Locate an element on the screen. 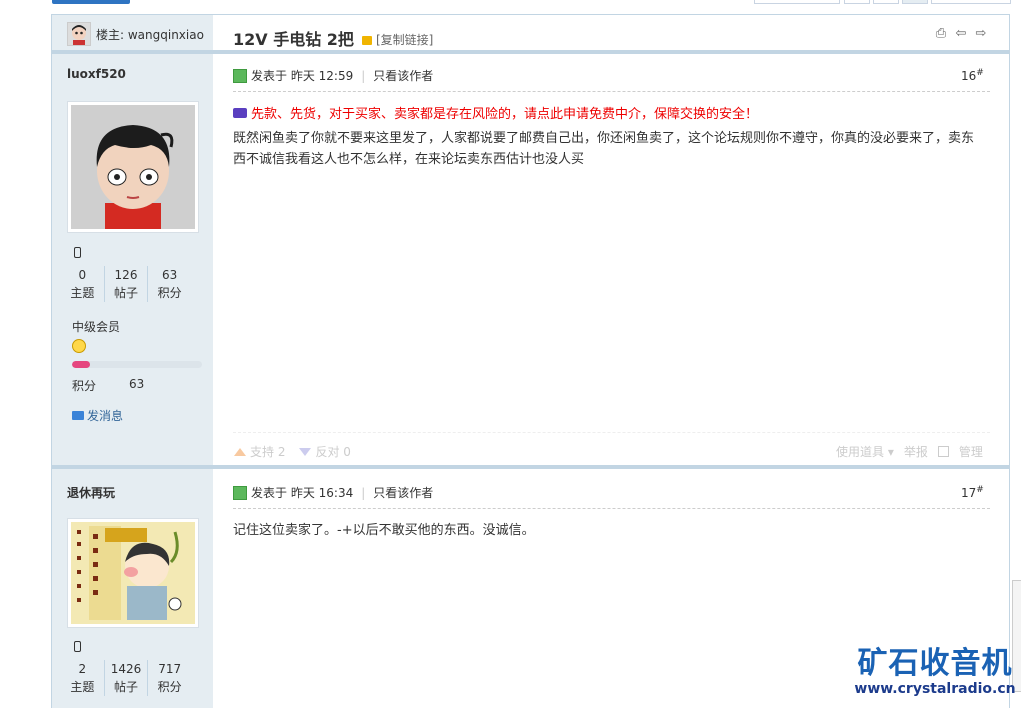  post-time: 发表于 昨天 12:59 is located at coordinates (302, 76).